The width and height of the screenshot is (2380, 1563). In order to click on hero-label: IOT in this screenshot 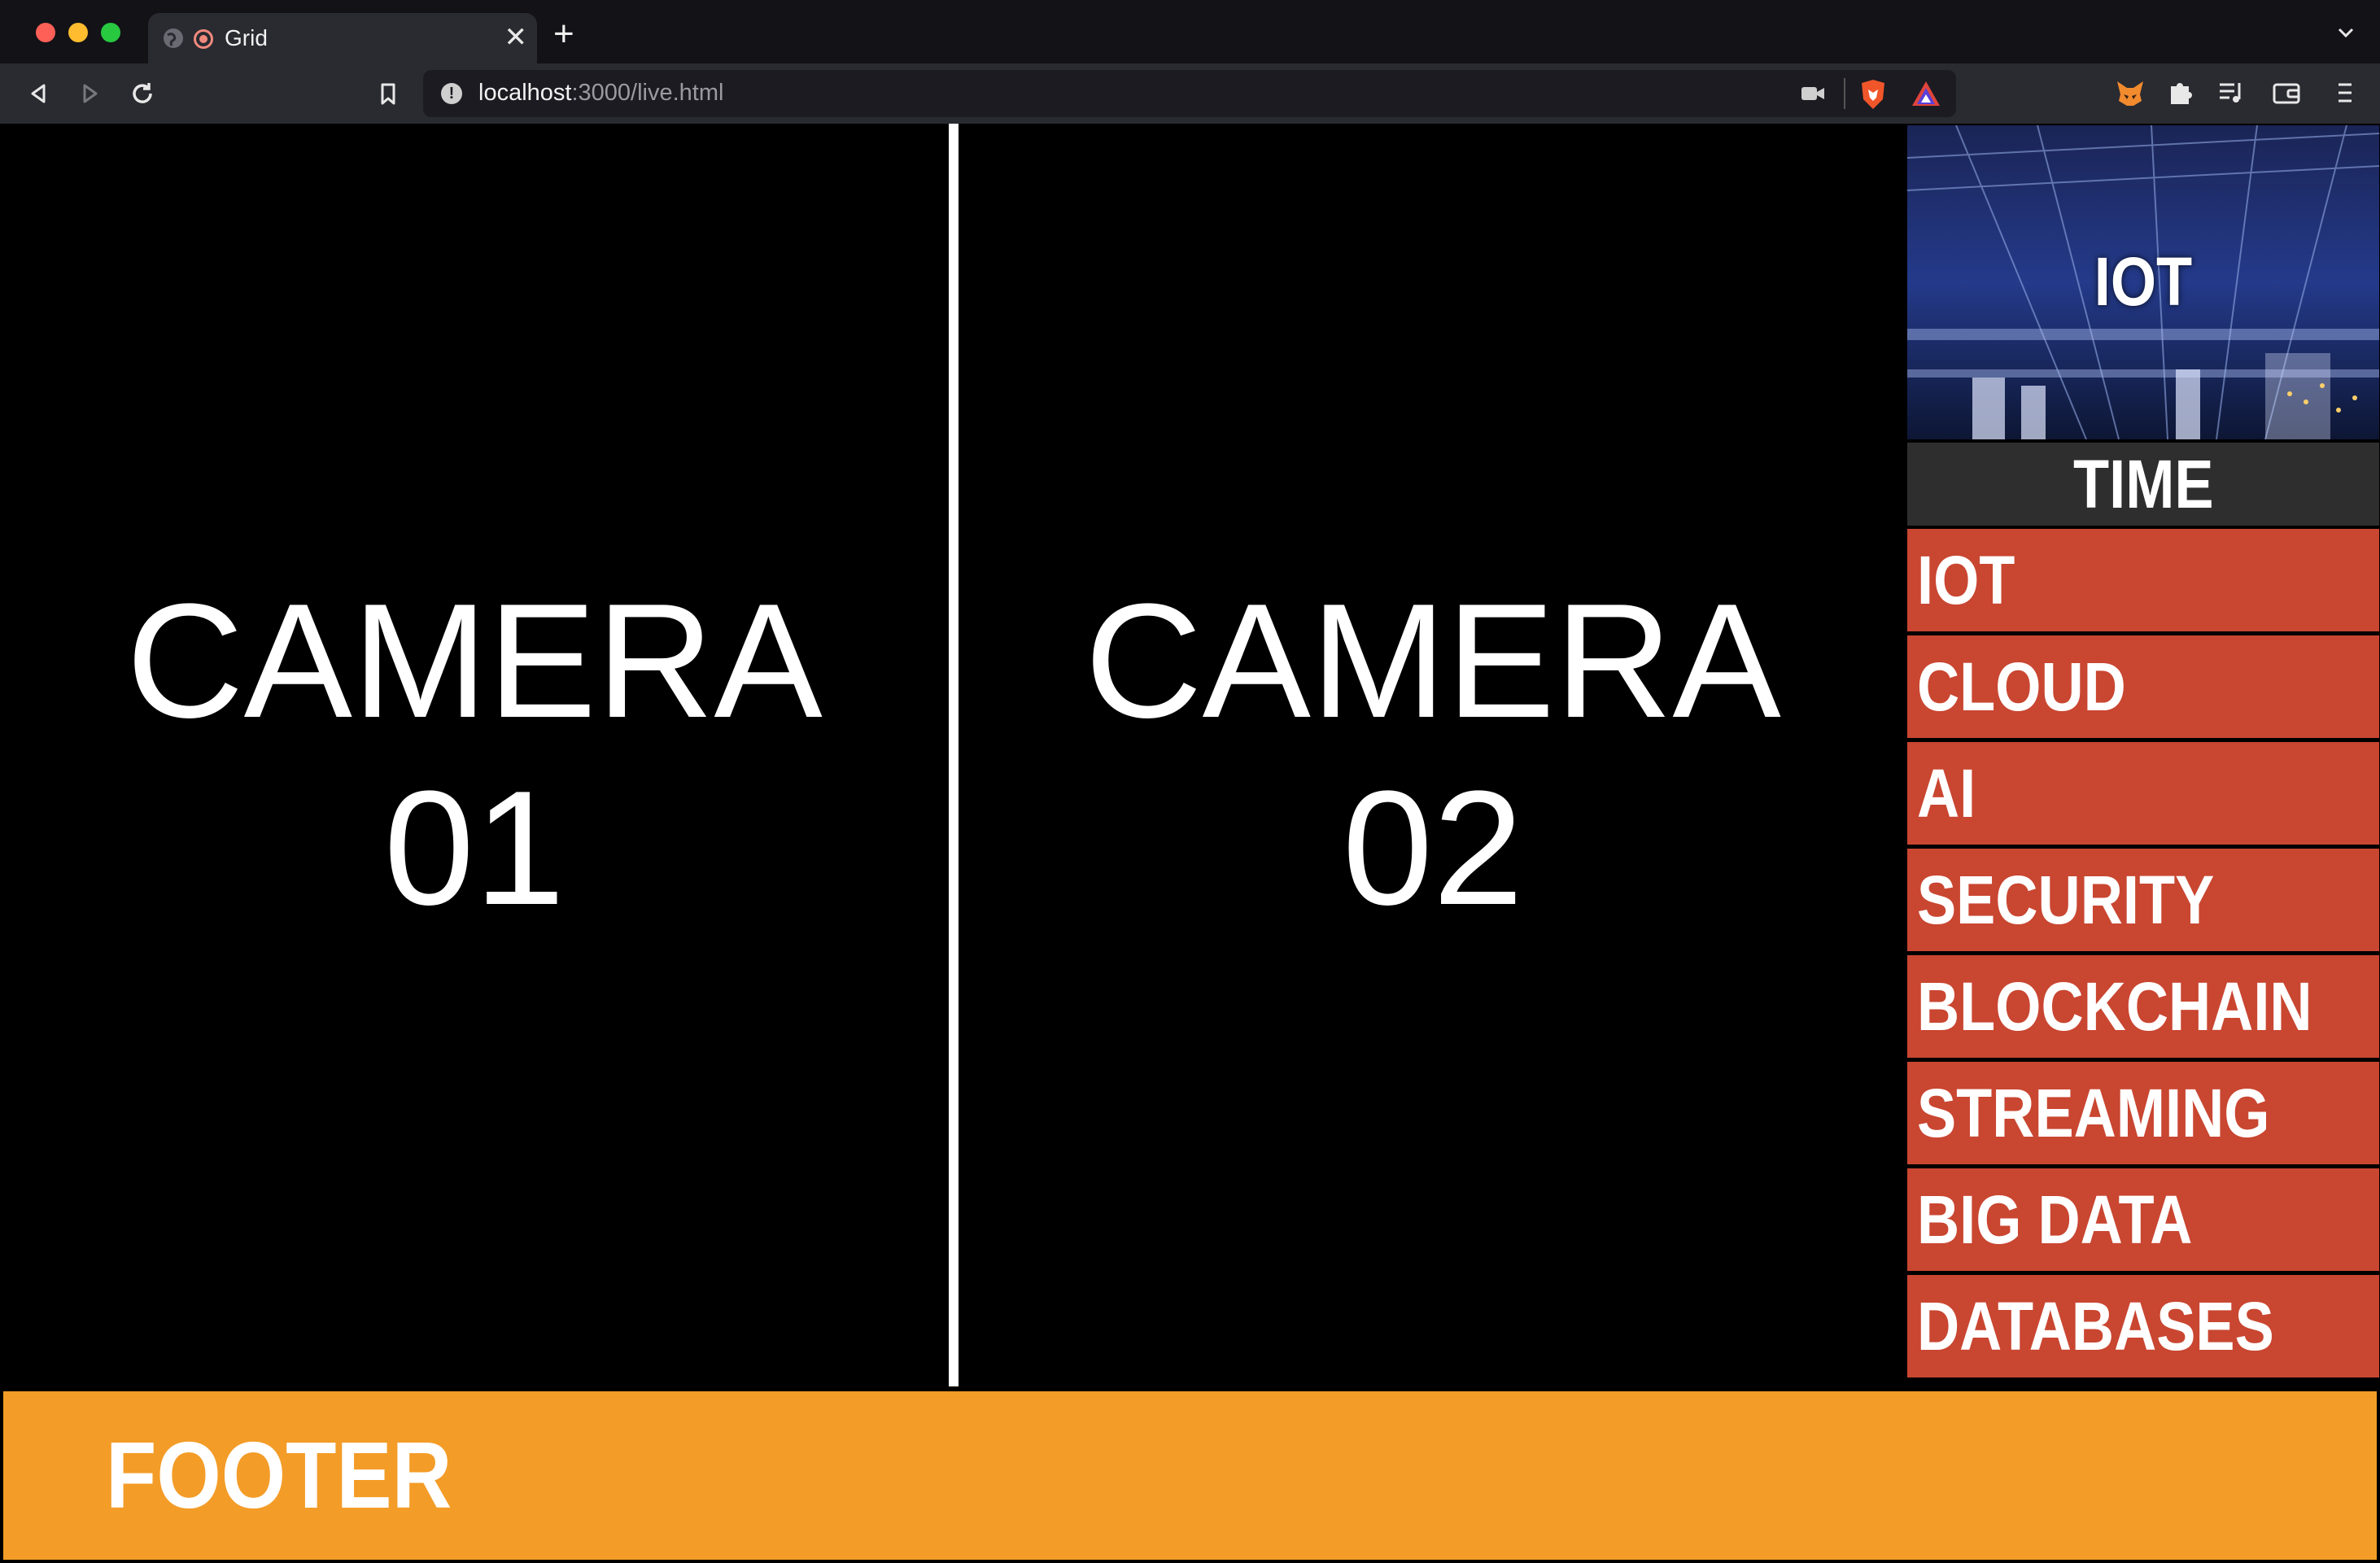, I will do `click(2143, 281)`.